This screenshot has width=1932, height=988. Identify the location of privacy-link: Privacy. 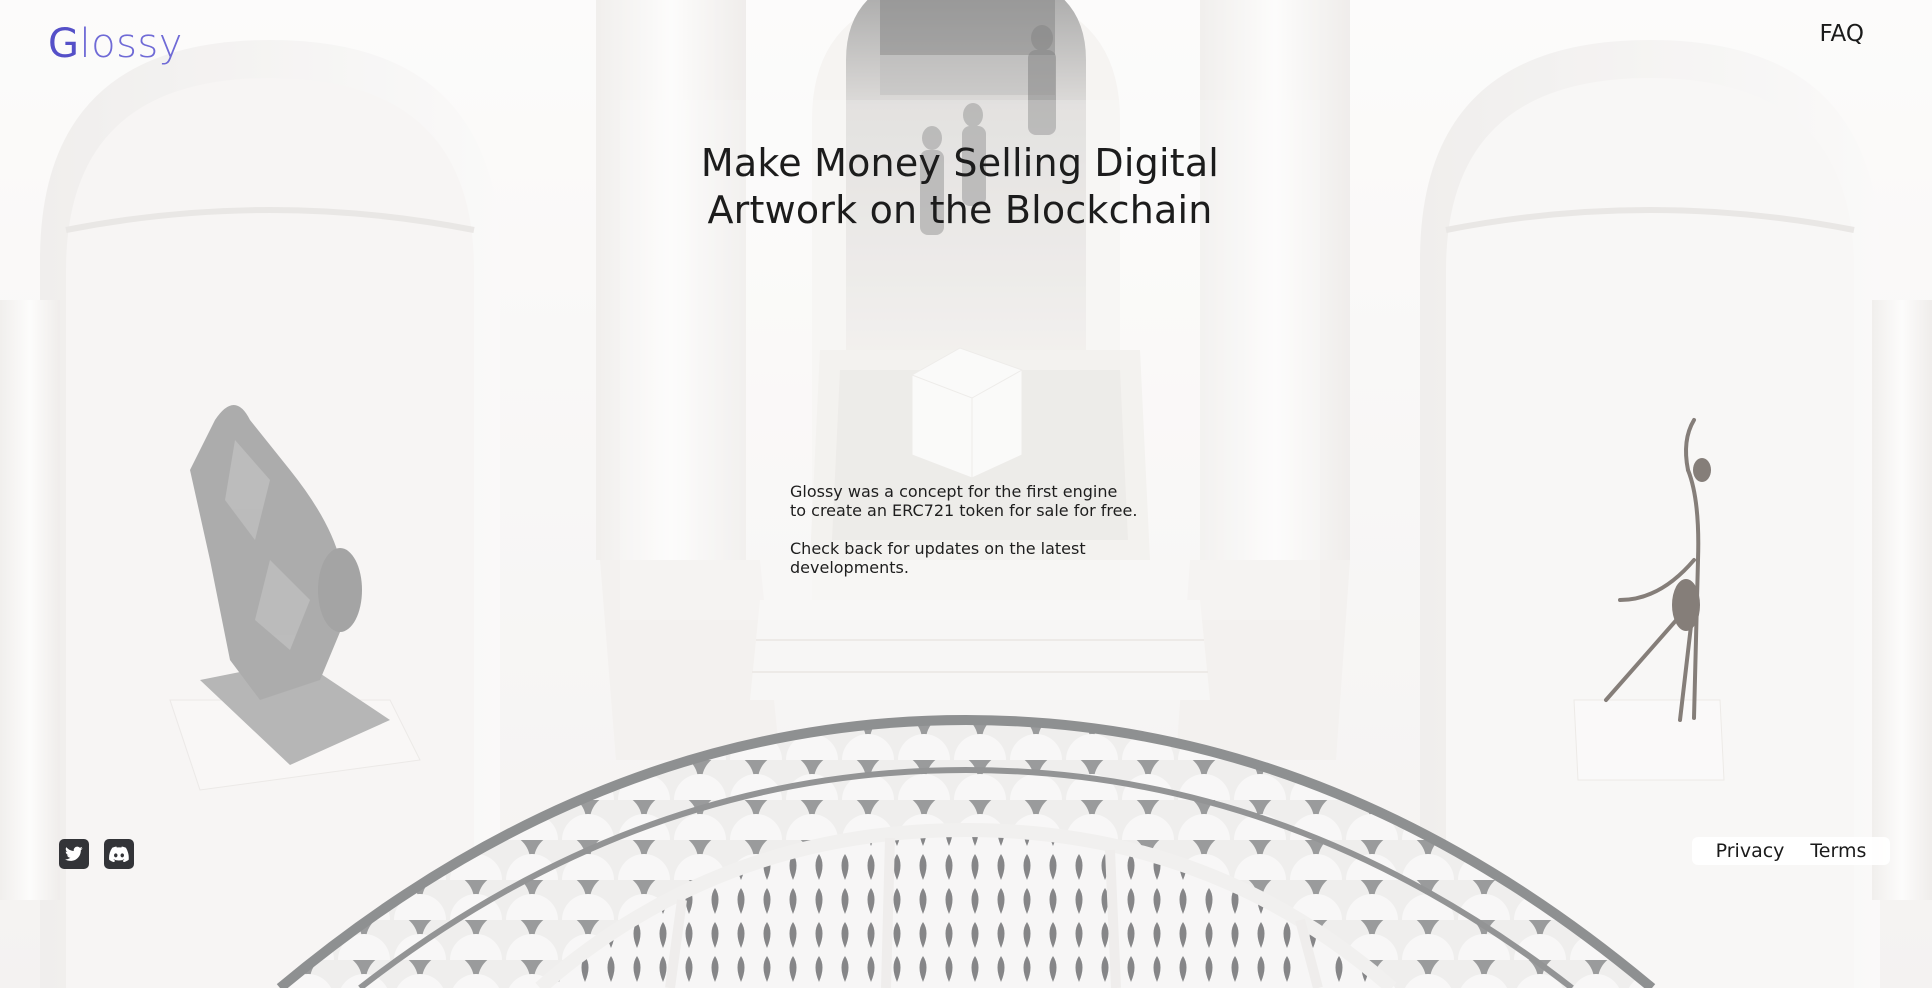
(1750, 851).